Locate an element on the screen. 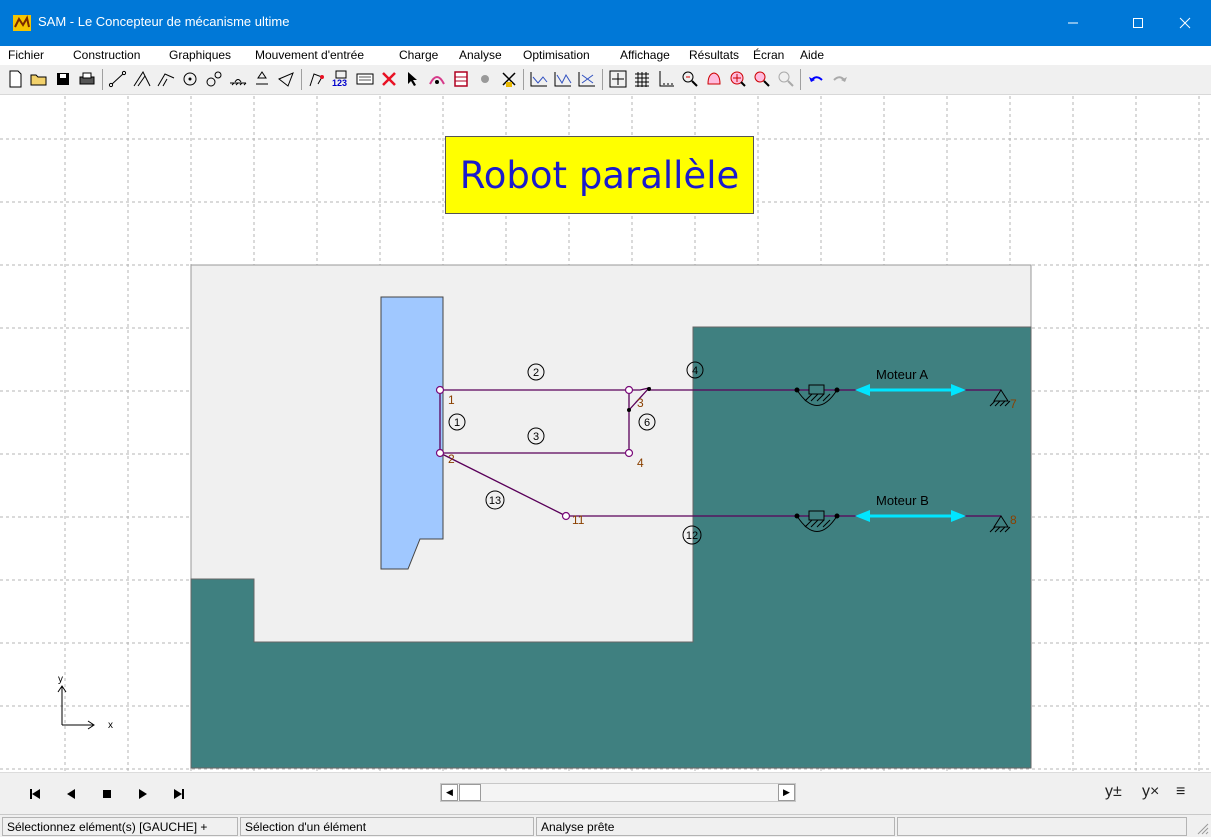 This screenshot has width=1211, height=837. status-panel-analysis: Analyse prête is located at coordinates (715, 826).